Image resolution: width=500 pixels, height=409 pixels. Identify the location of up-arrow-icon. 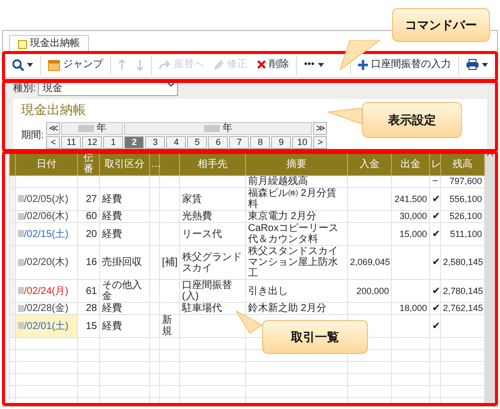
(122, 64).